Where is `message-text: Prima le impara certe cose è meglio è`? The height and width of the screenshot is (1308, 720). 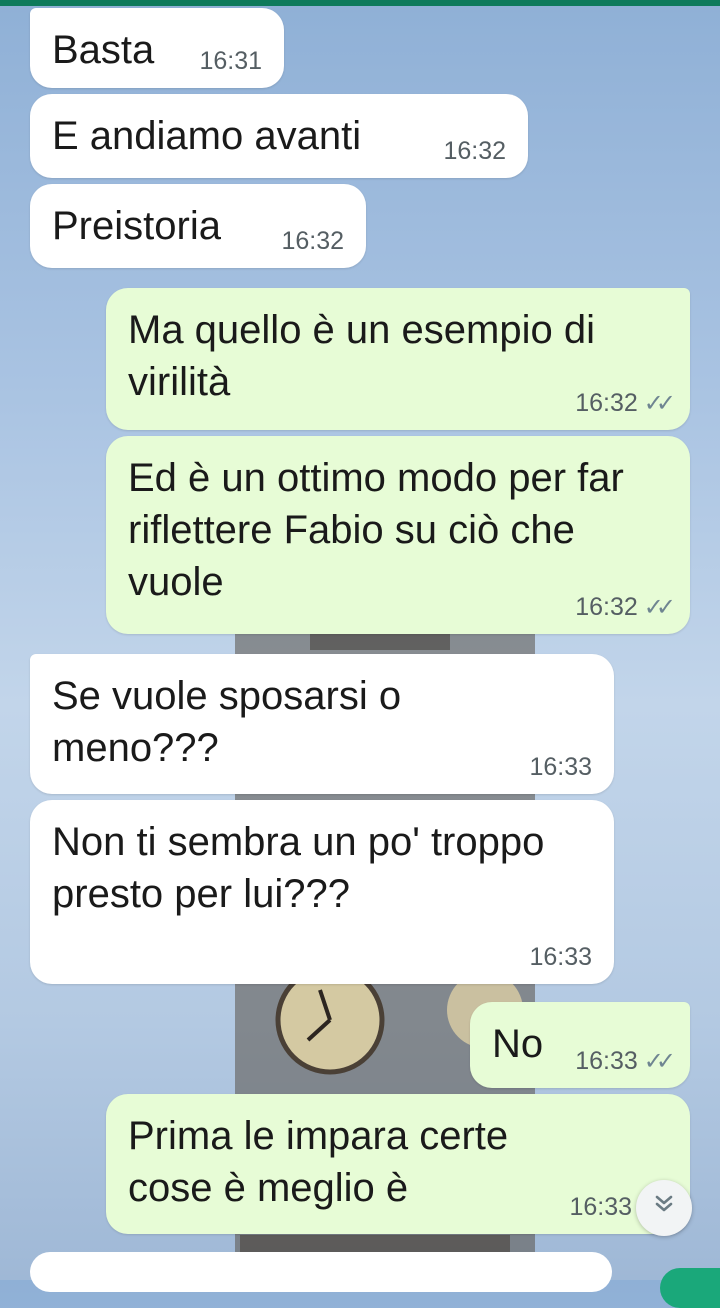
message-text: Prima le impara certe cose è meglio è is located at coordinates (318, 1162).